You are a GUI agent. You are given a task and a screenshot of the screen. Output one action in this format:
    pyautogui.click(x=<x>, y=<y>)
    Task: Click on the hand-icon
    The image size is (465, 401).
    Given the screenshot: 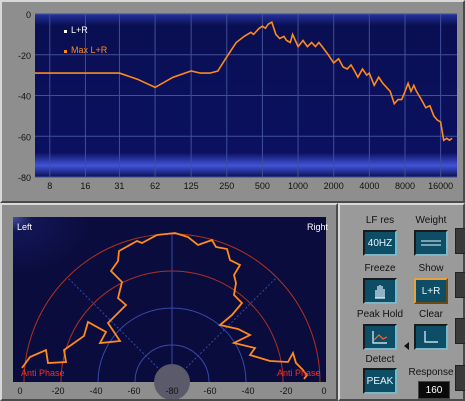 What is the action you would take?
    pyautogui.click(x=380, y=292)
    